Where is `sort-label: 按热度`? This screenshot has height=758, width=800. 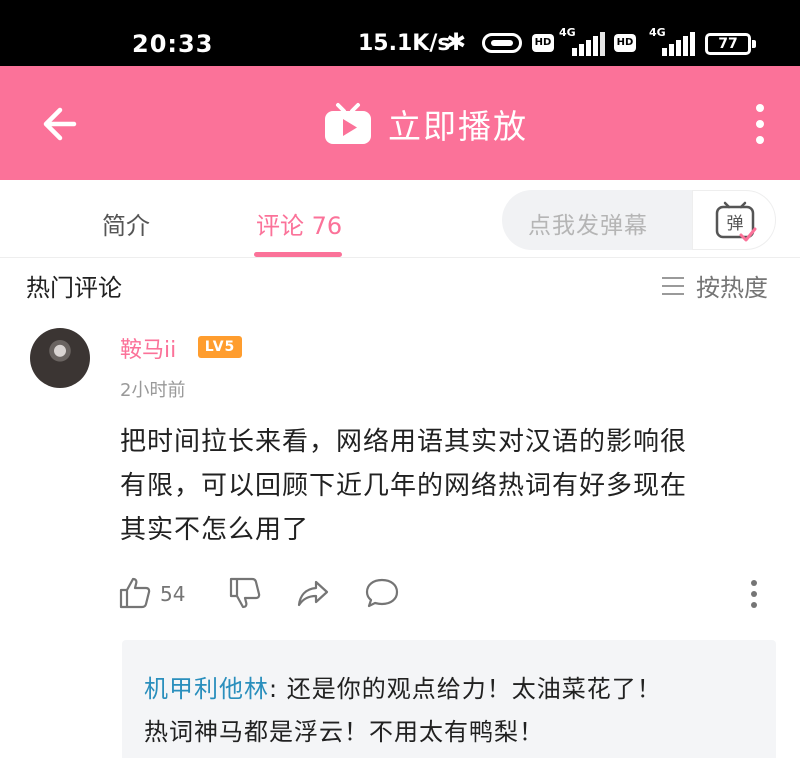 sort-label: 按热度 is located at coordinates (732, 288).